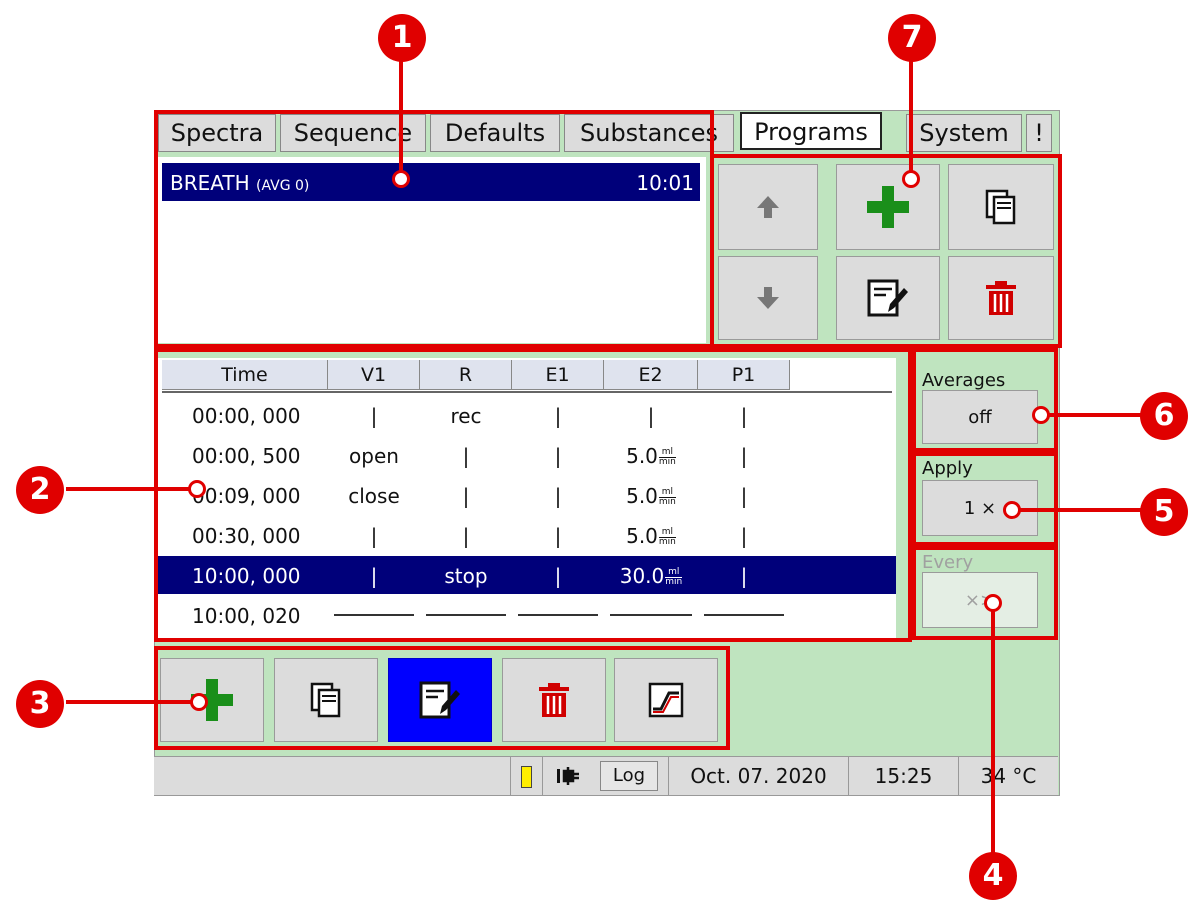  I want to click on status-date: Oct. 07. 2020, so click(758, 776).